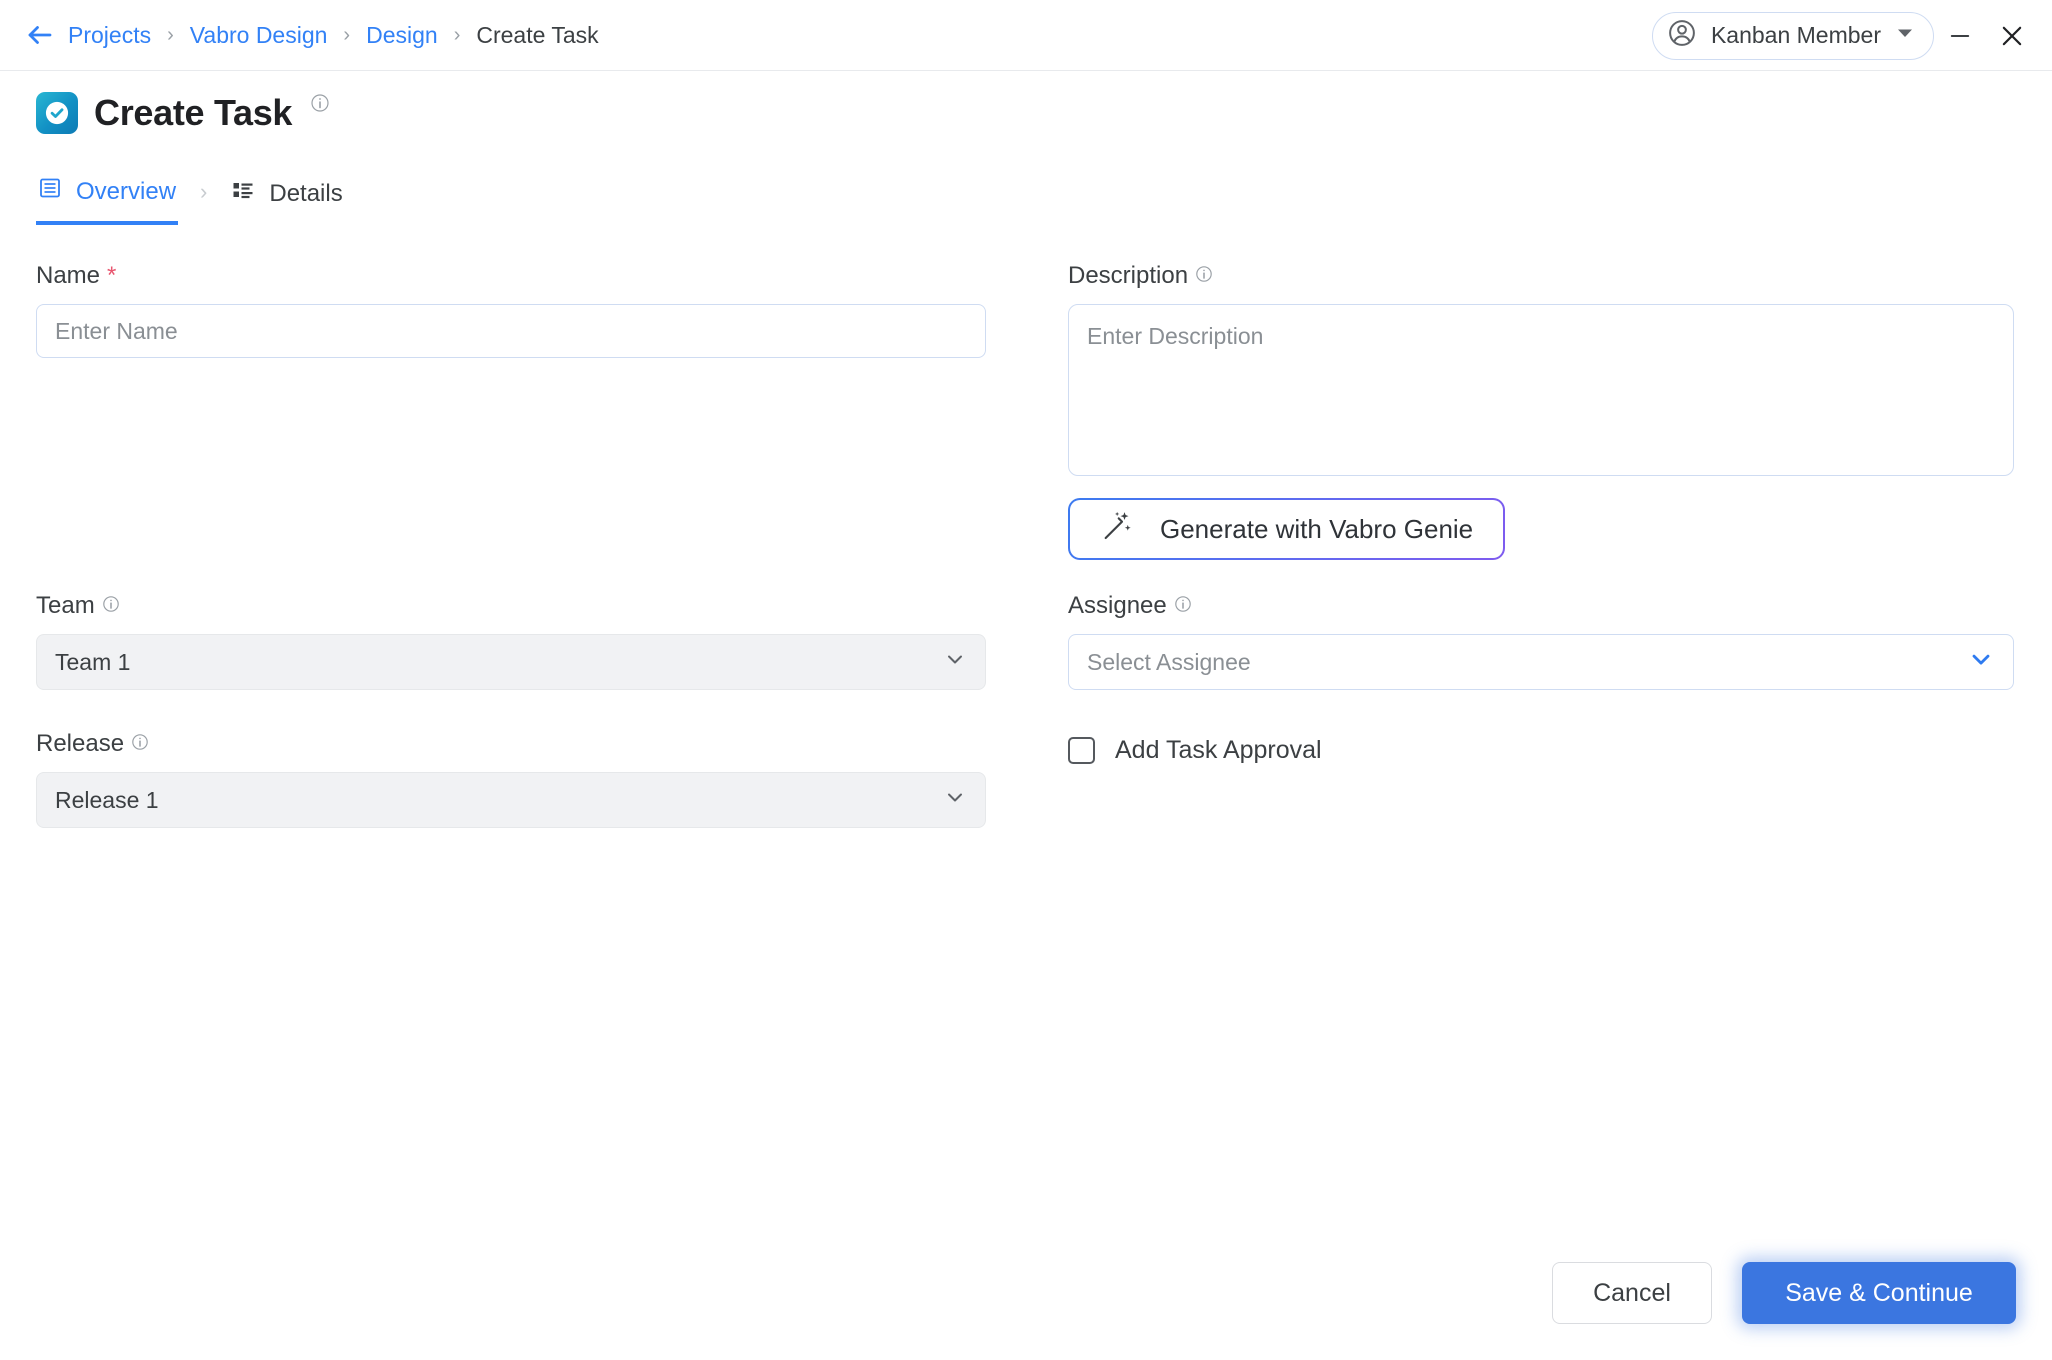  I want to click on genie-button-wrap: Generate with Vabro Genie, so click(1541, 529).